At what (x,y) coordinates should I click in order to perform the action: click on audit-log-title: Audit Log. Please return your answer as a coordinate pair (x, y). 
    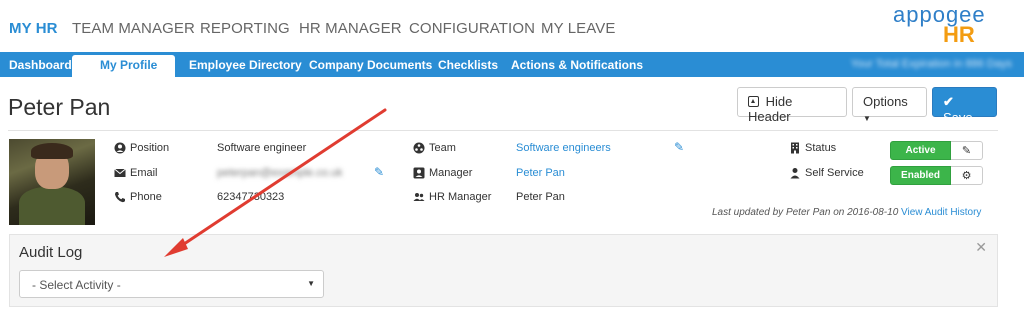
    Looking at the image, I should click on (51, 252).